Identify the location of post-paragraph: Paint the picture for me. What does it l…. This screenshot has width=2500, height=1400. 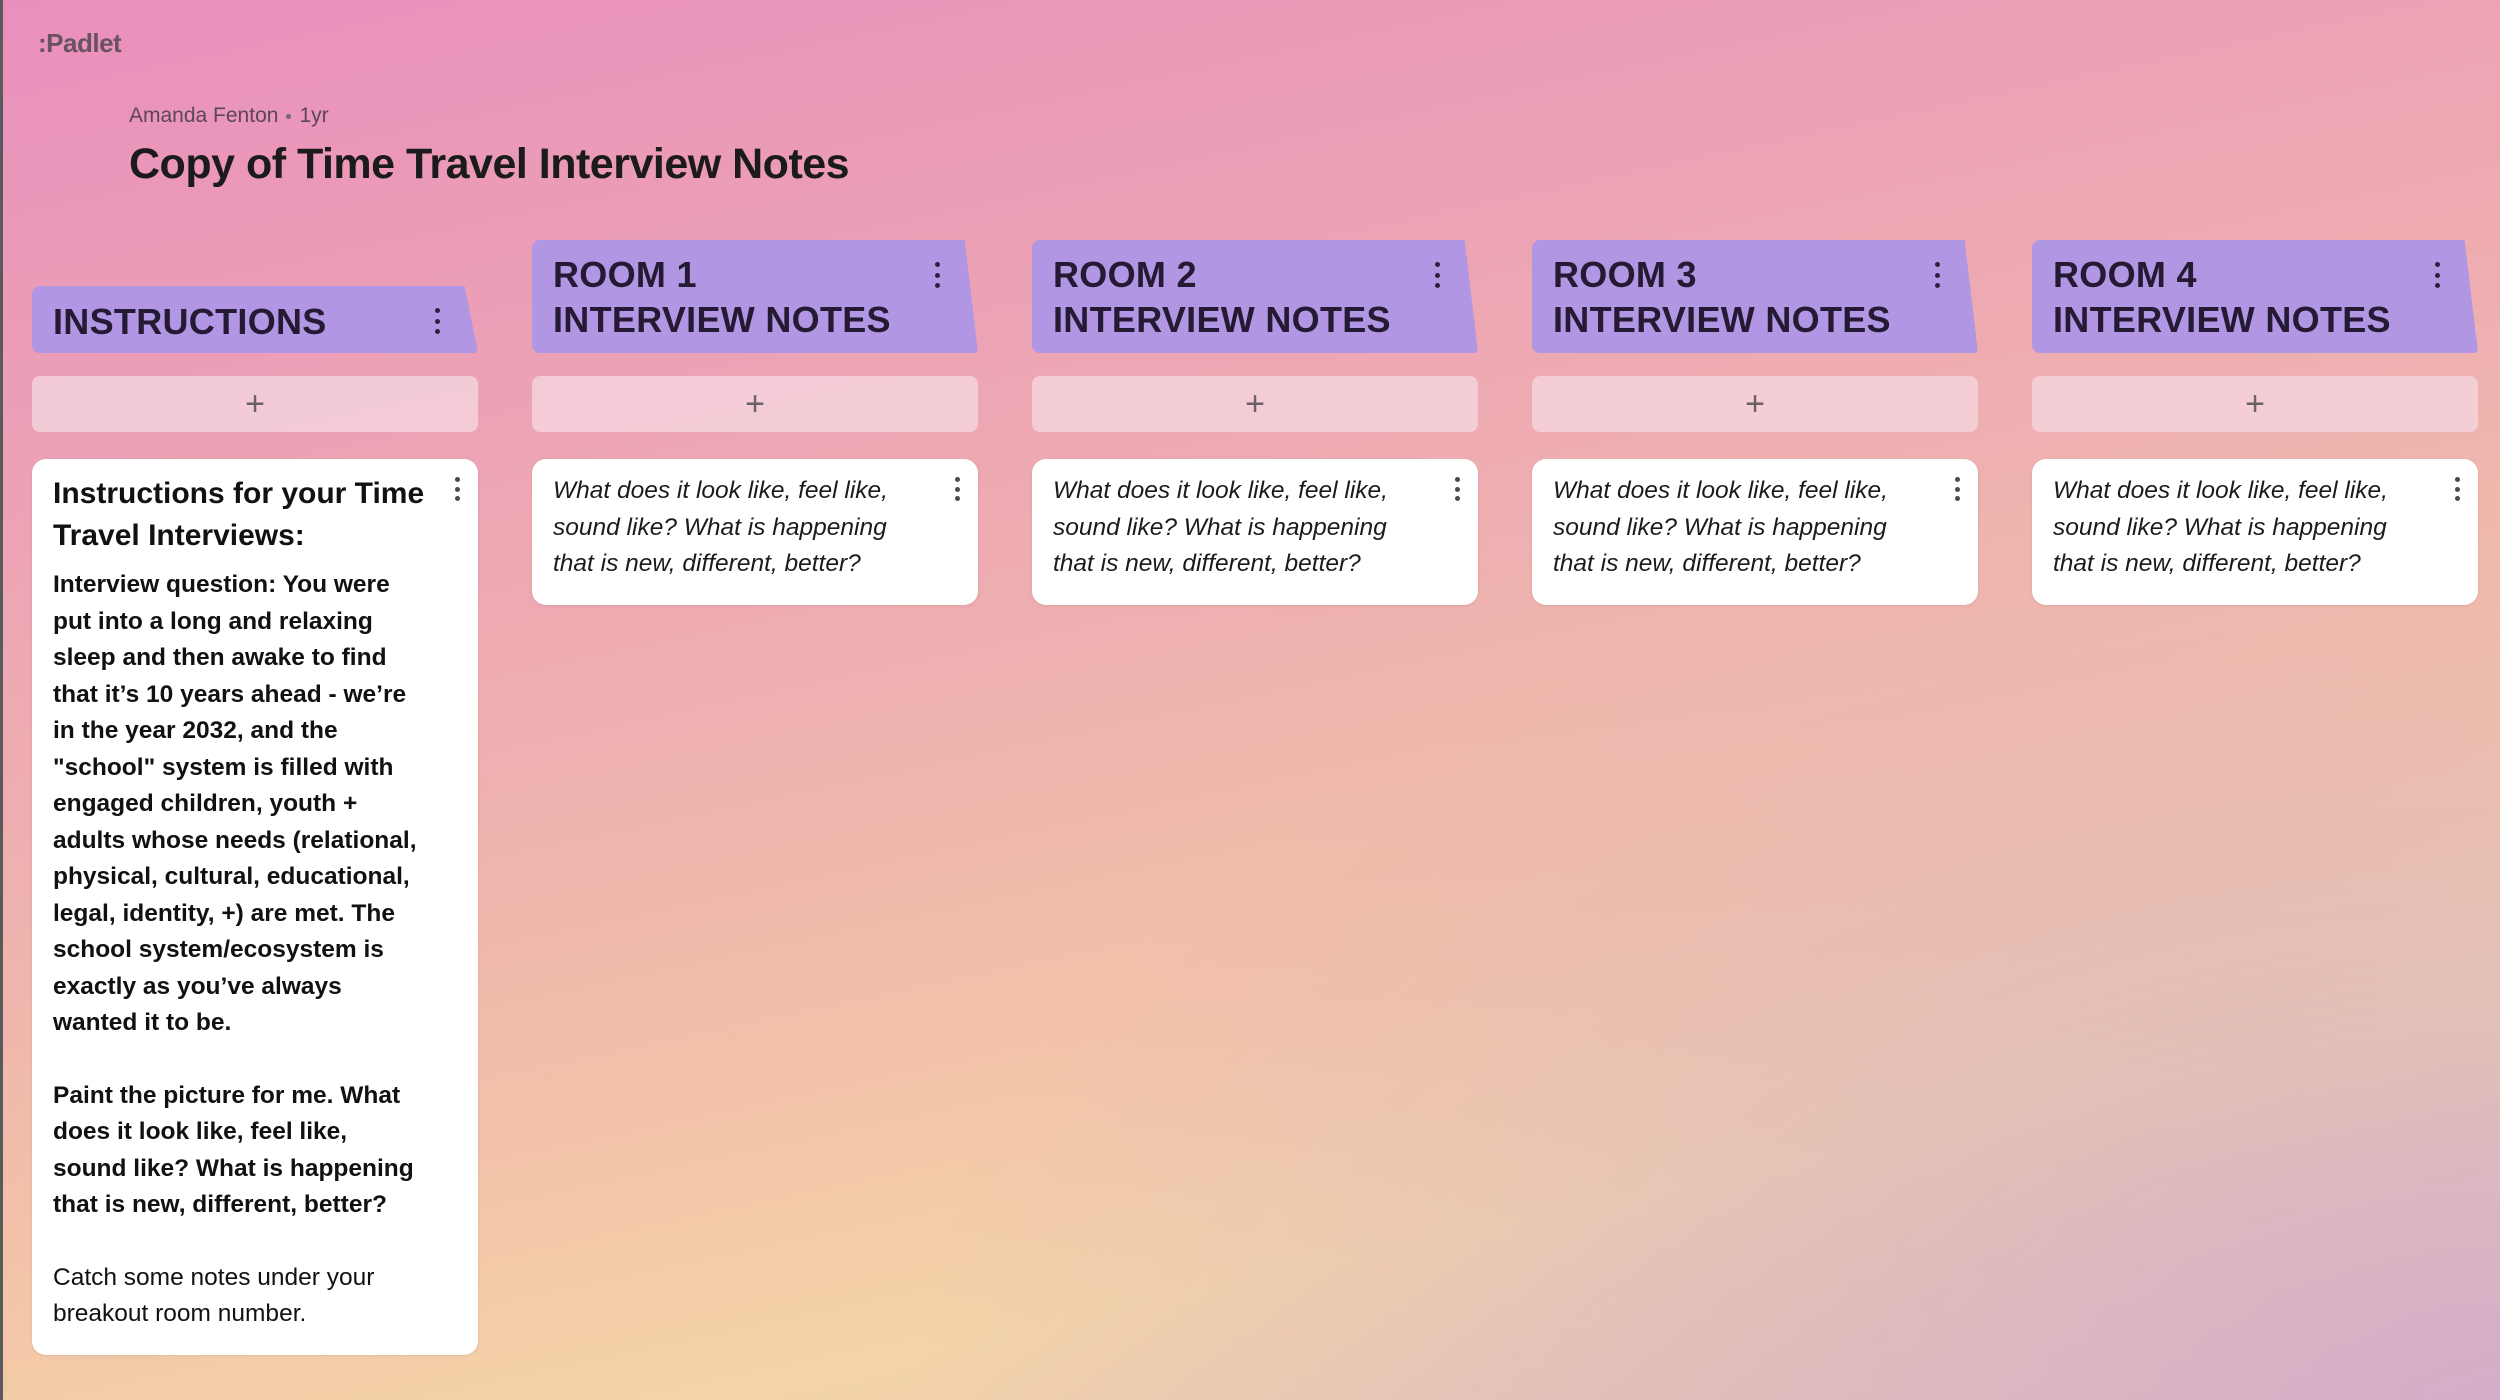
(233, 1150).